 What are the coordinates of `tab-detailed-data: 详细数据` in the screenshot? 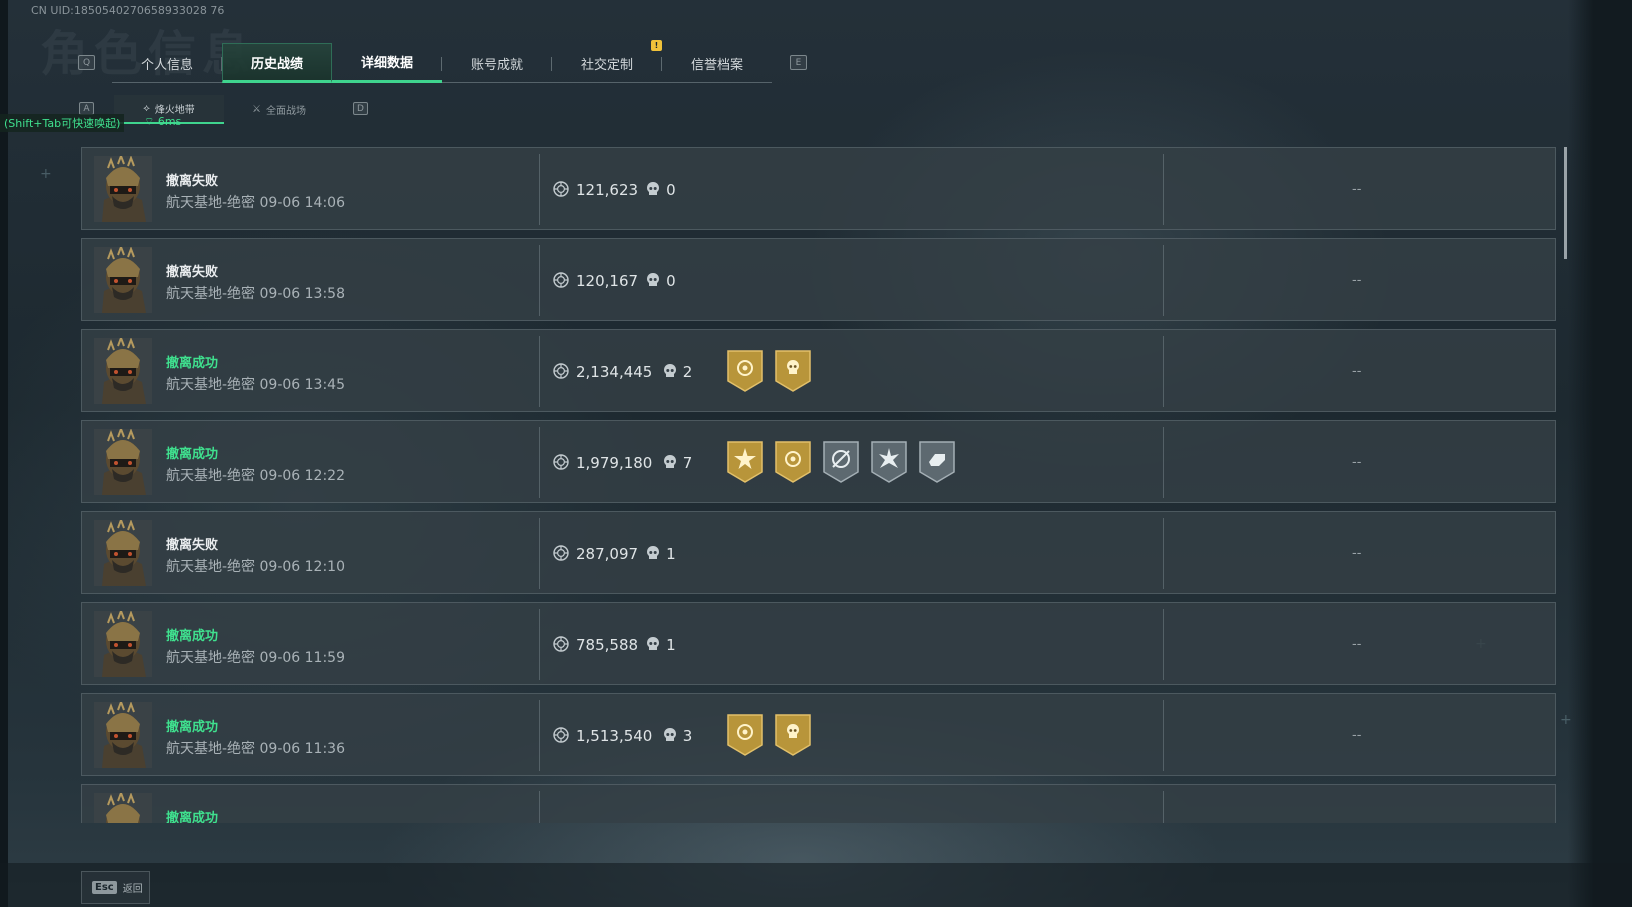 It's located at (387, 63).